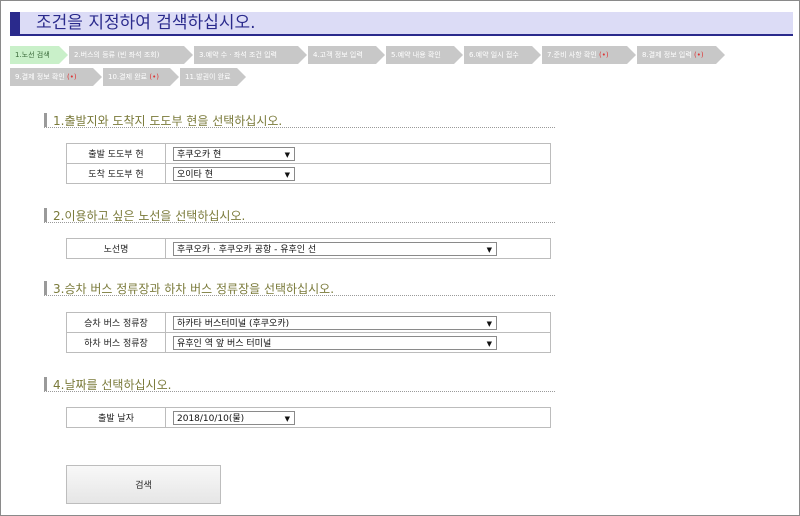  I want to click on form-row: 도착 도도부 현 오이타 현 ▼, so click(308, 173).